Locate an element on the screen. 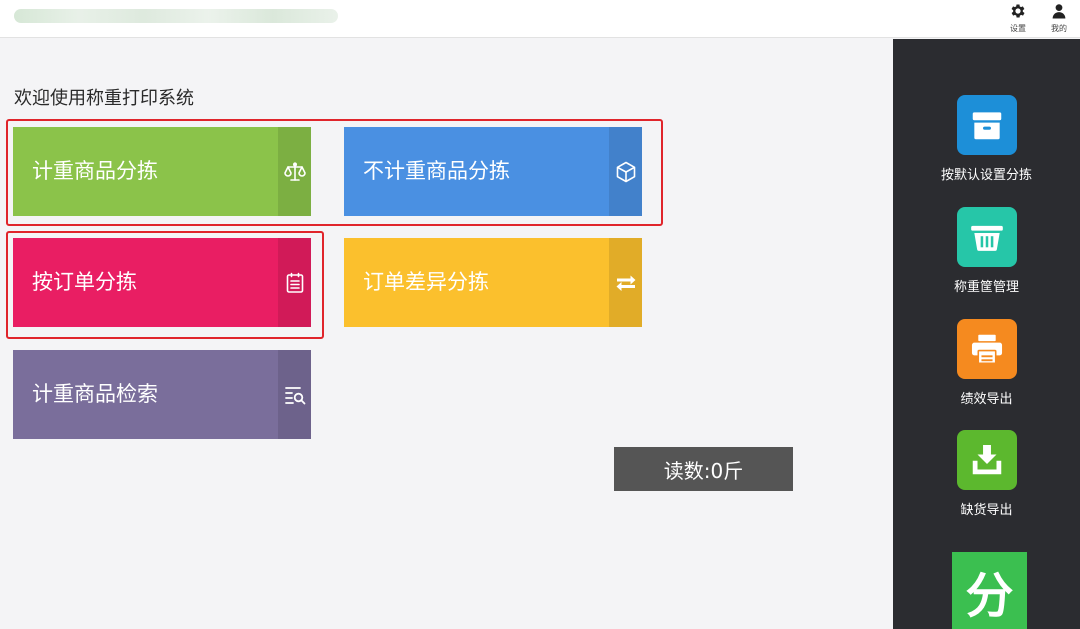 Image resolution: width=1080 pixels, height=629 pixels. mine-button: 我的 is located at coordinates (1059, 19).